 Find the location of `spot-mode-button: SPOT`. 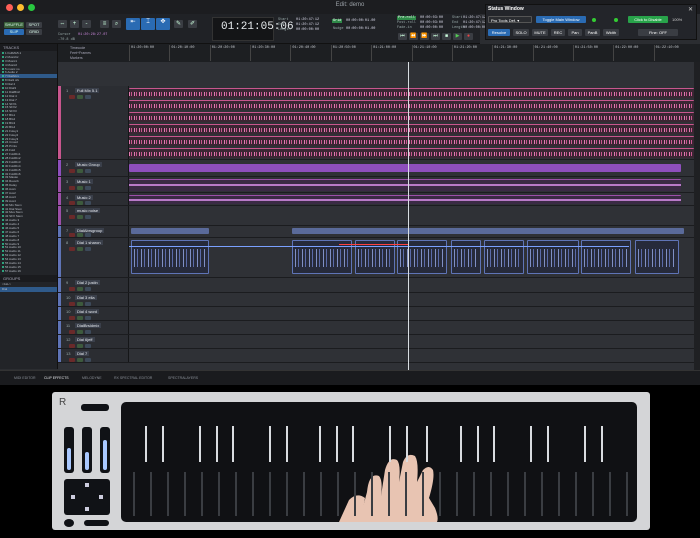

spot-mode-button: SPOT is located at coordinates (34, 25).